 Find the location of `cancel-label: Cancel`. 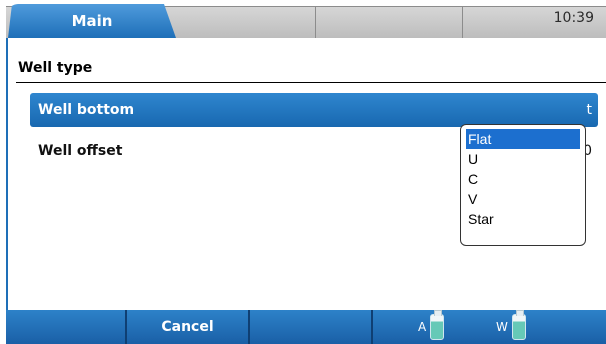

cancel-label: Cancel is located at coordinates (187, 327).